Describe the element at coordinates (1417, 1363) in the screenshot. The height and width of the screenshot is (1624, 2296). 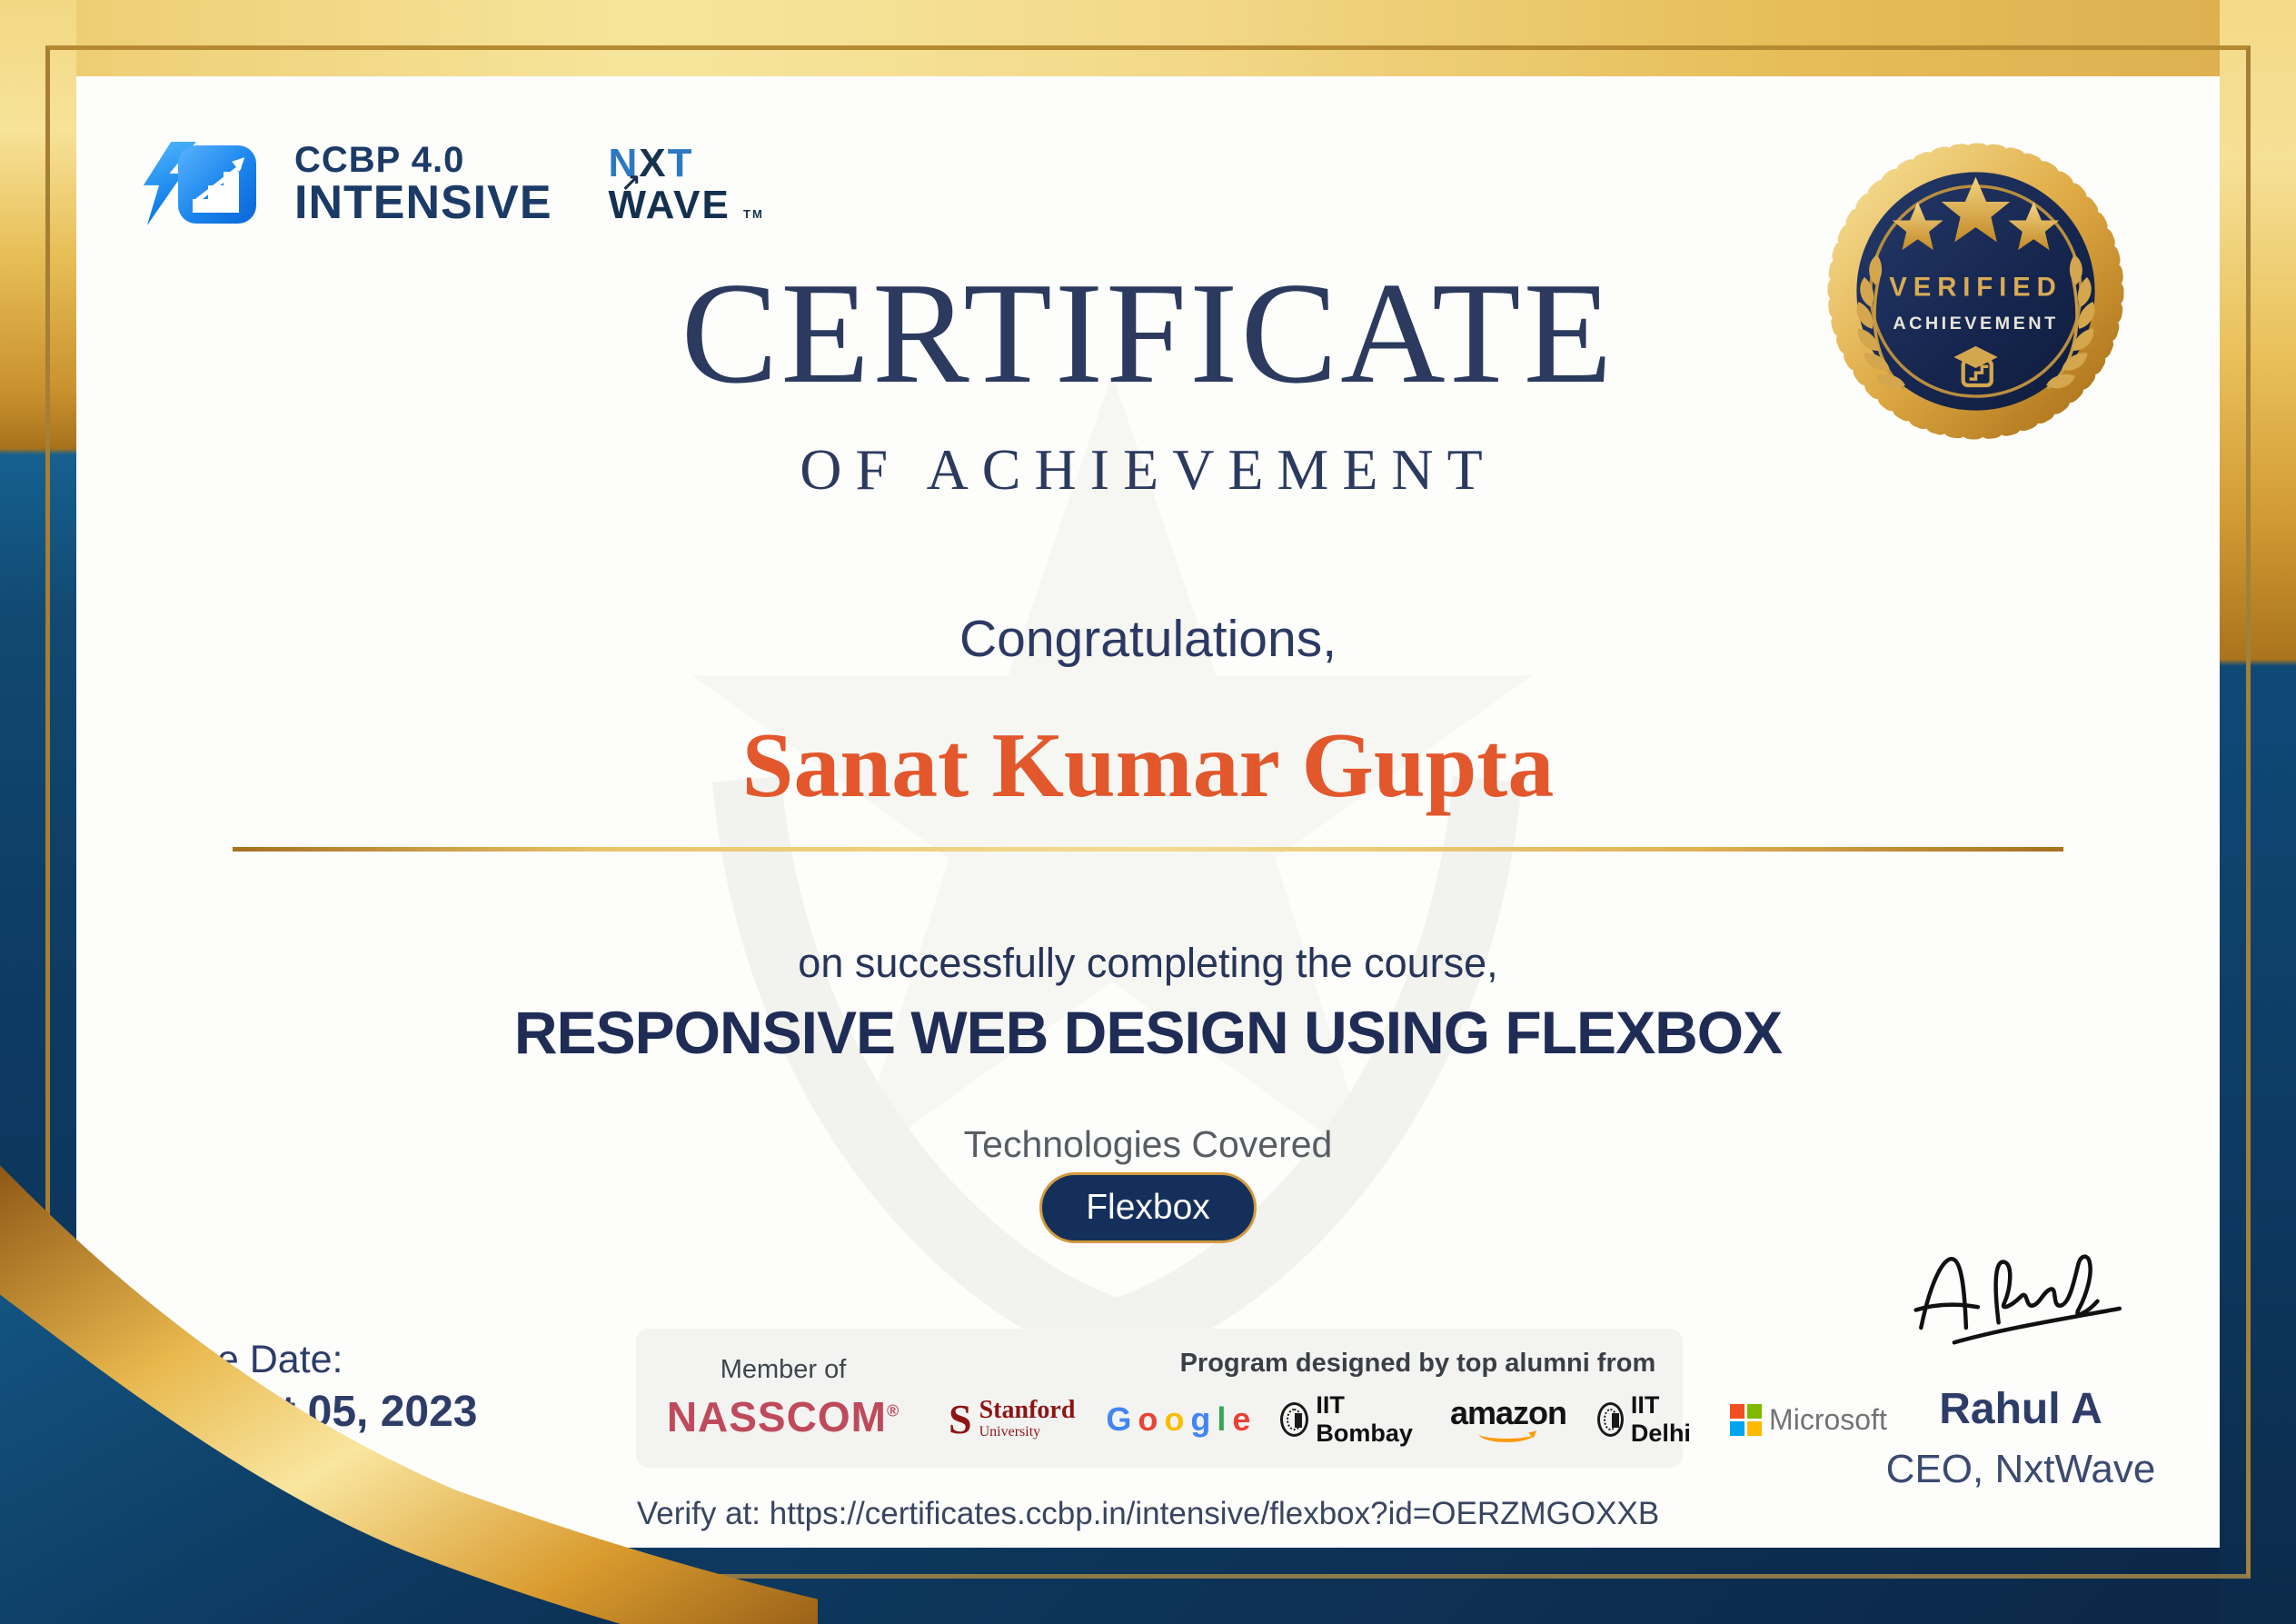
I see `program-designed-label: Program designed by top alumni from` at that location.